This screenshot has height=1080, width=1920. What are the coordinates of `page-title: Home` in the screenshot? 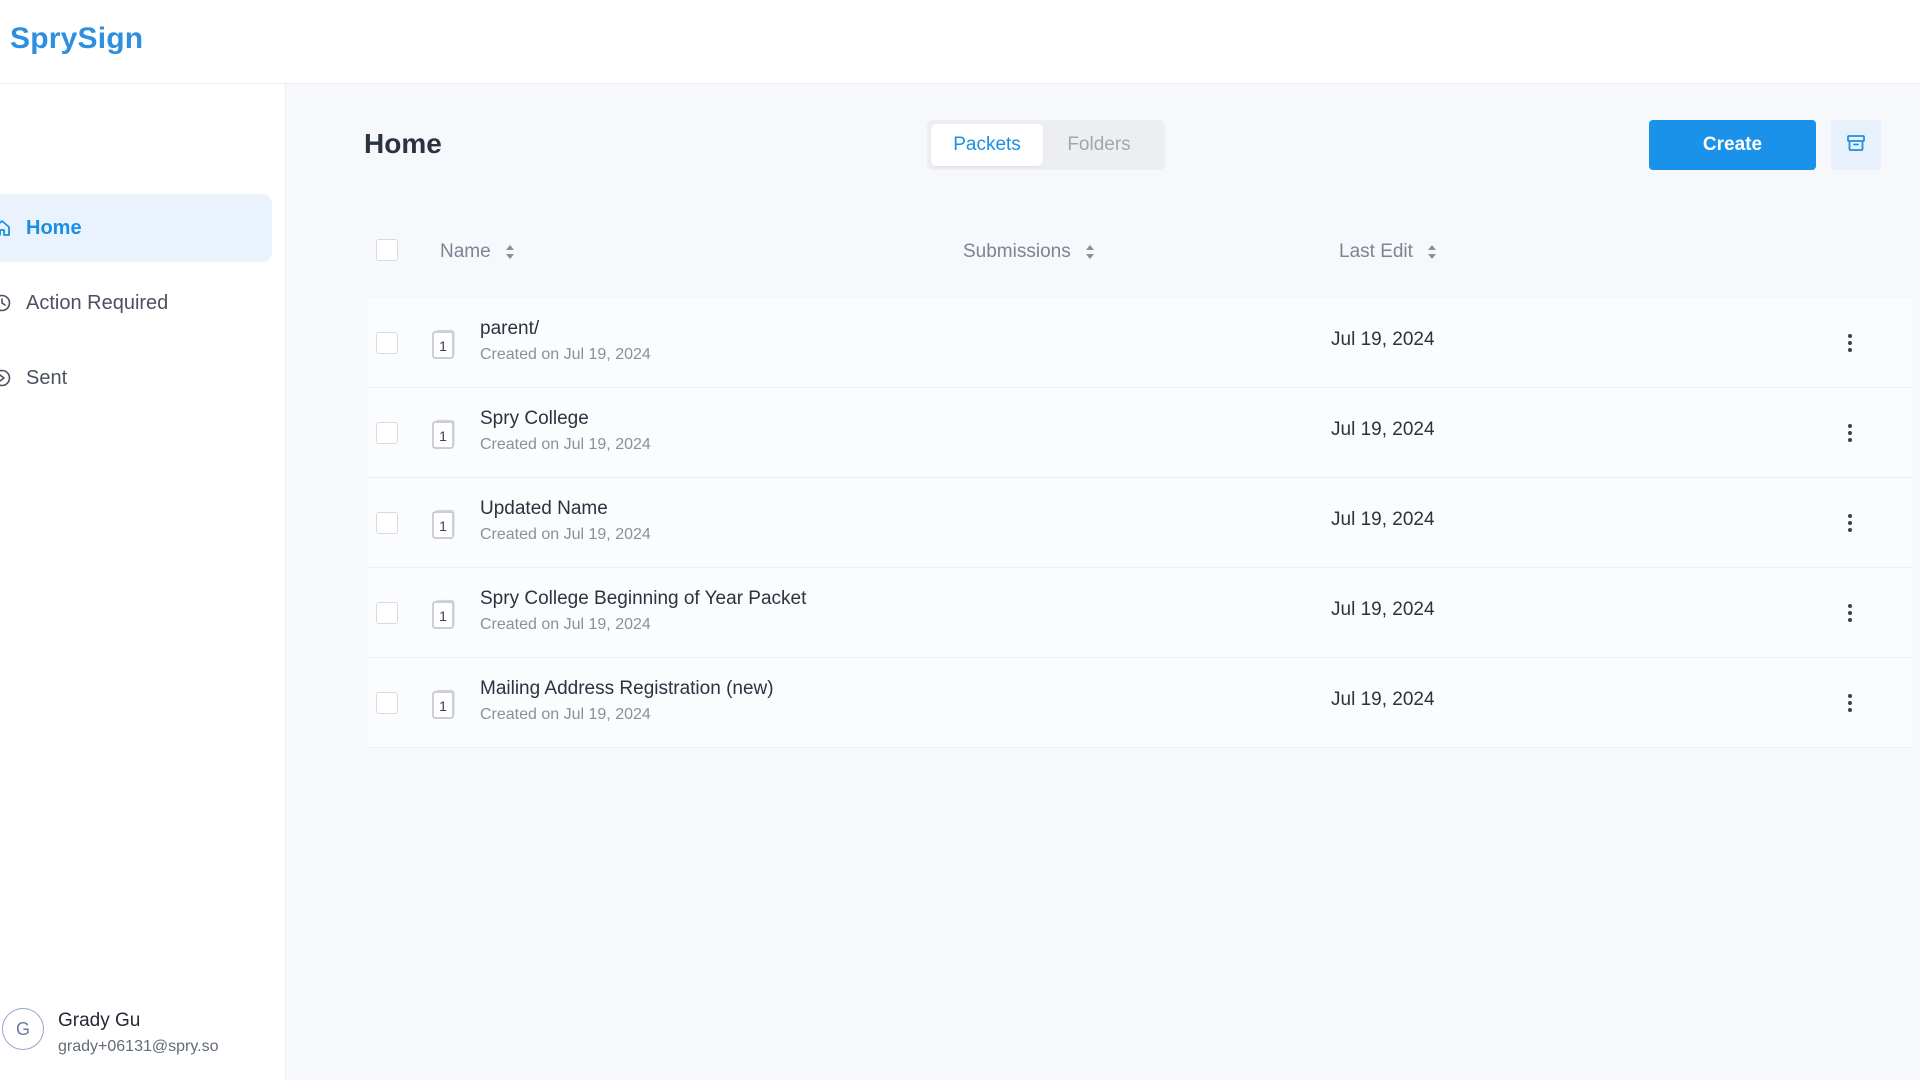 It's located at (403, 143).